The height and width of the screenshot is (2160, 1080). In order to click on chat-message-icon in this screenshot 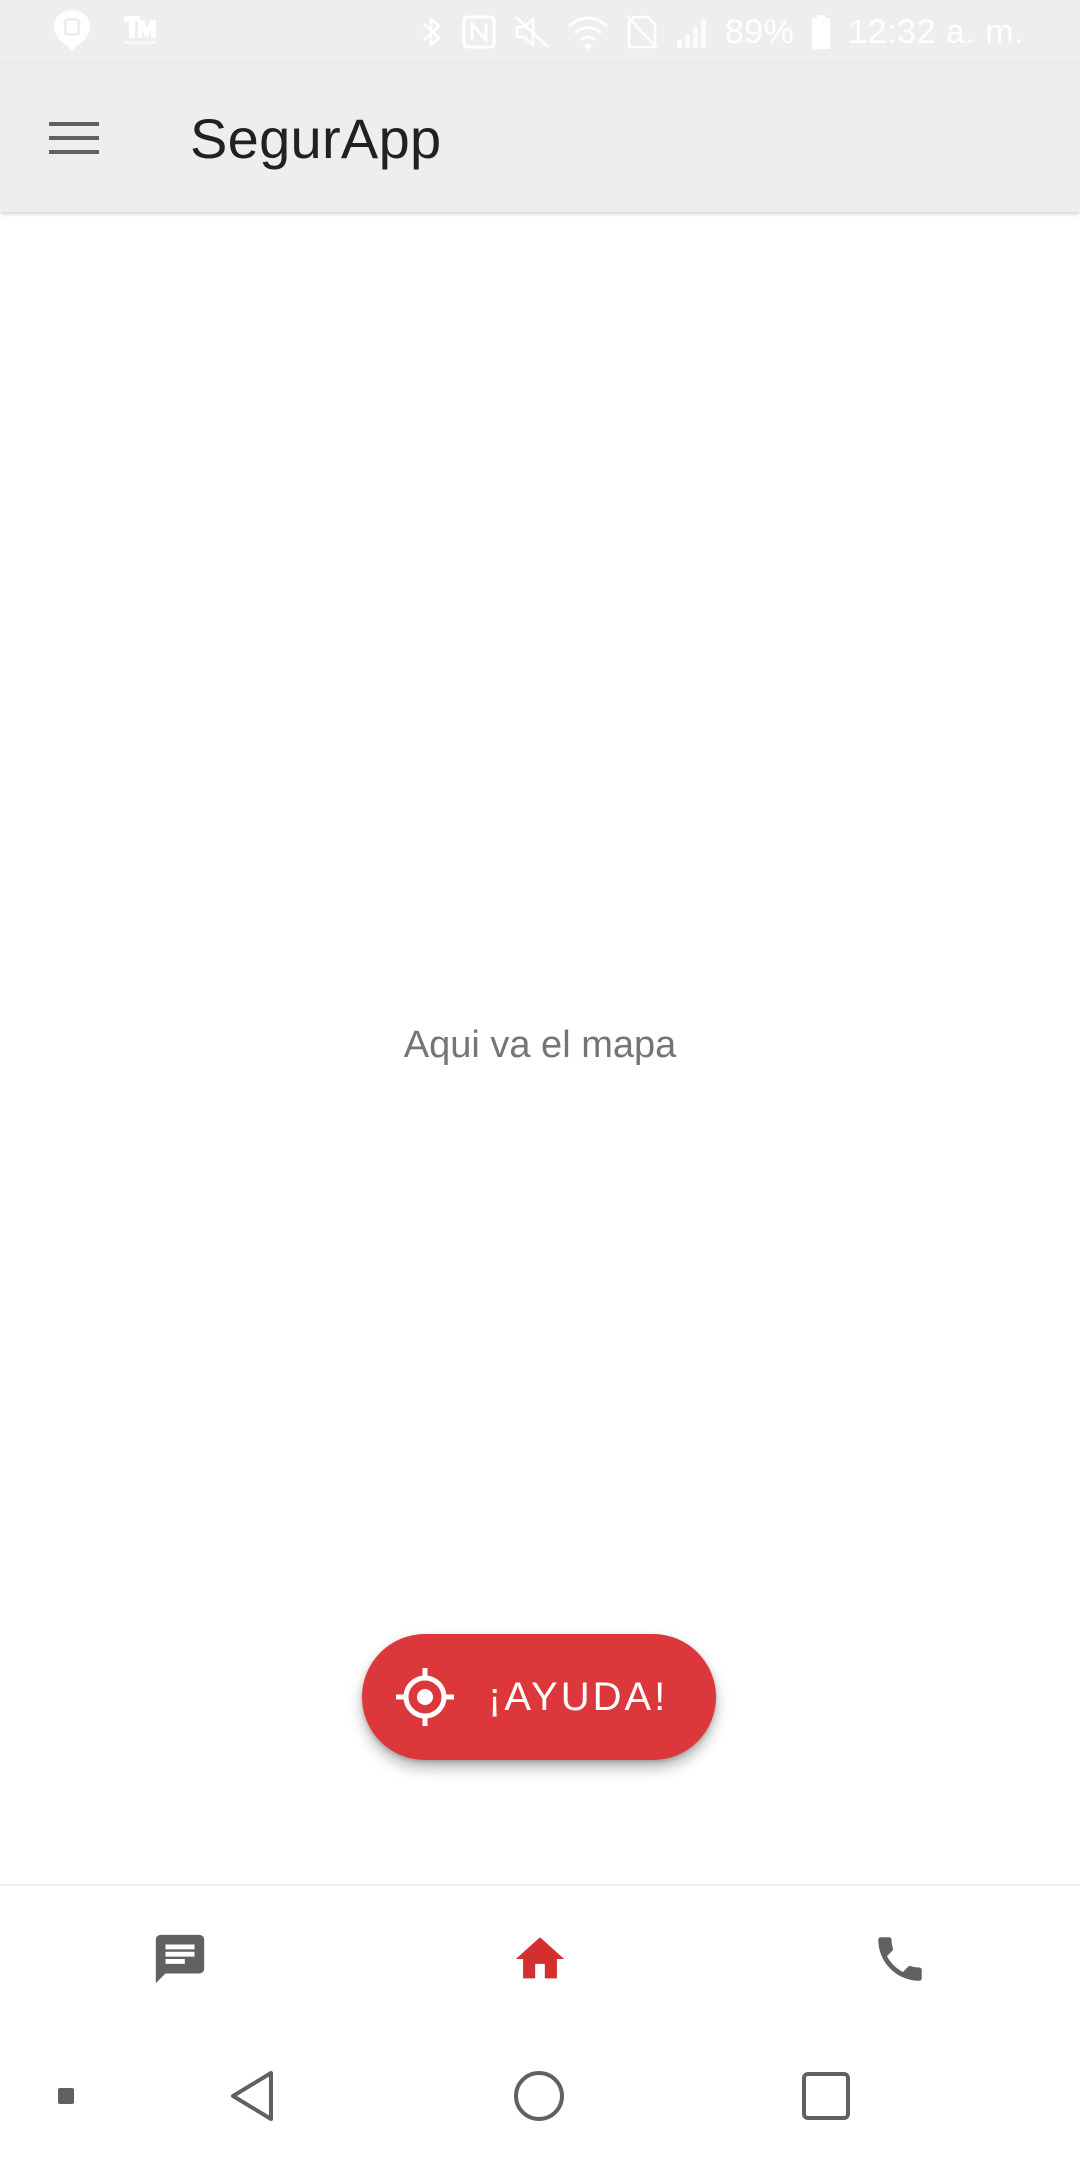, I will do `click(180, 1961)`.